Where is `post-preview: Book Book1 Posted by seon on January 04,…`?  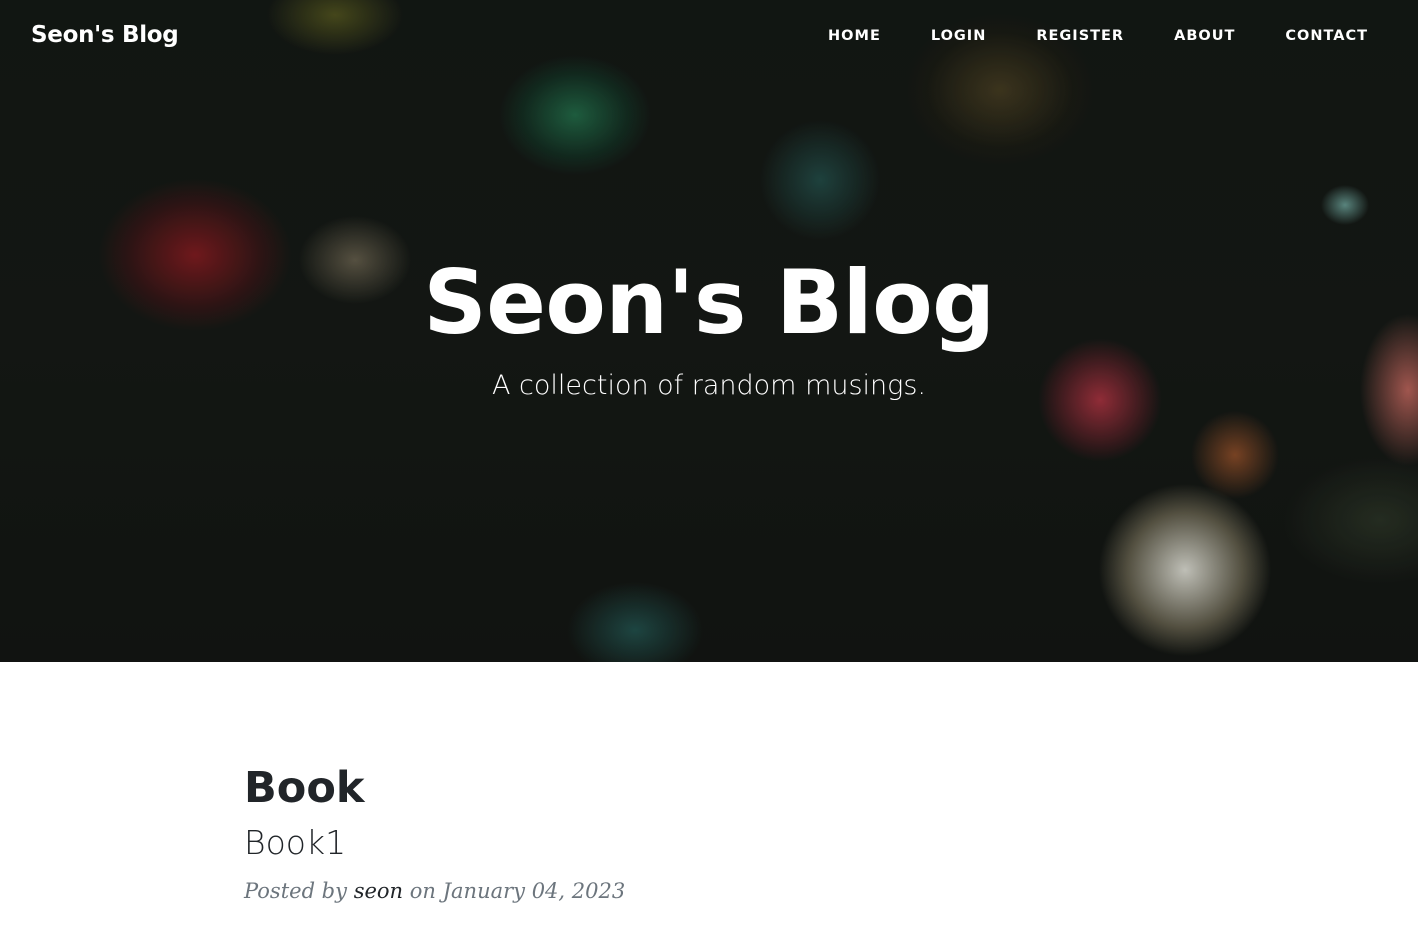 post-preview: Book Book1 Posted by seon on January 04,… is located at coordinates (831, 833).